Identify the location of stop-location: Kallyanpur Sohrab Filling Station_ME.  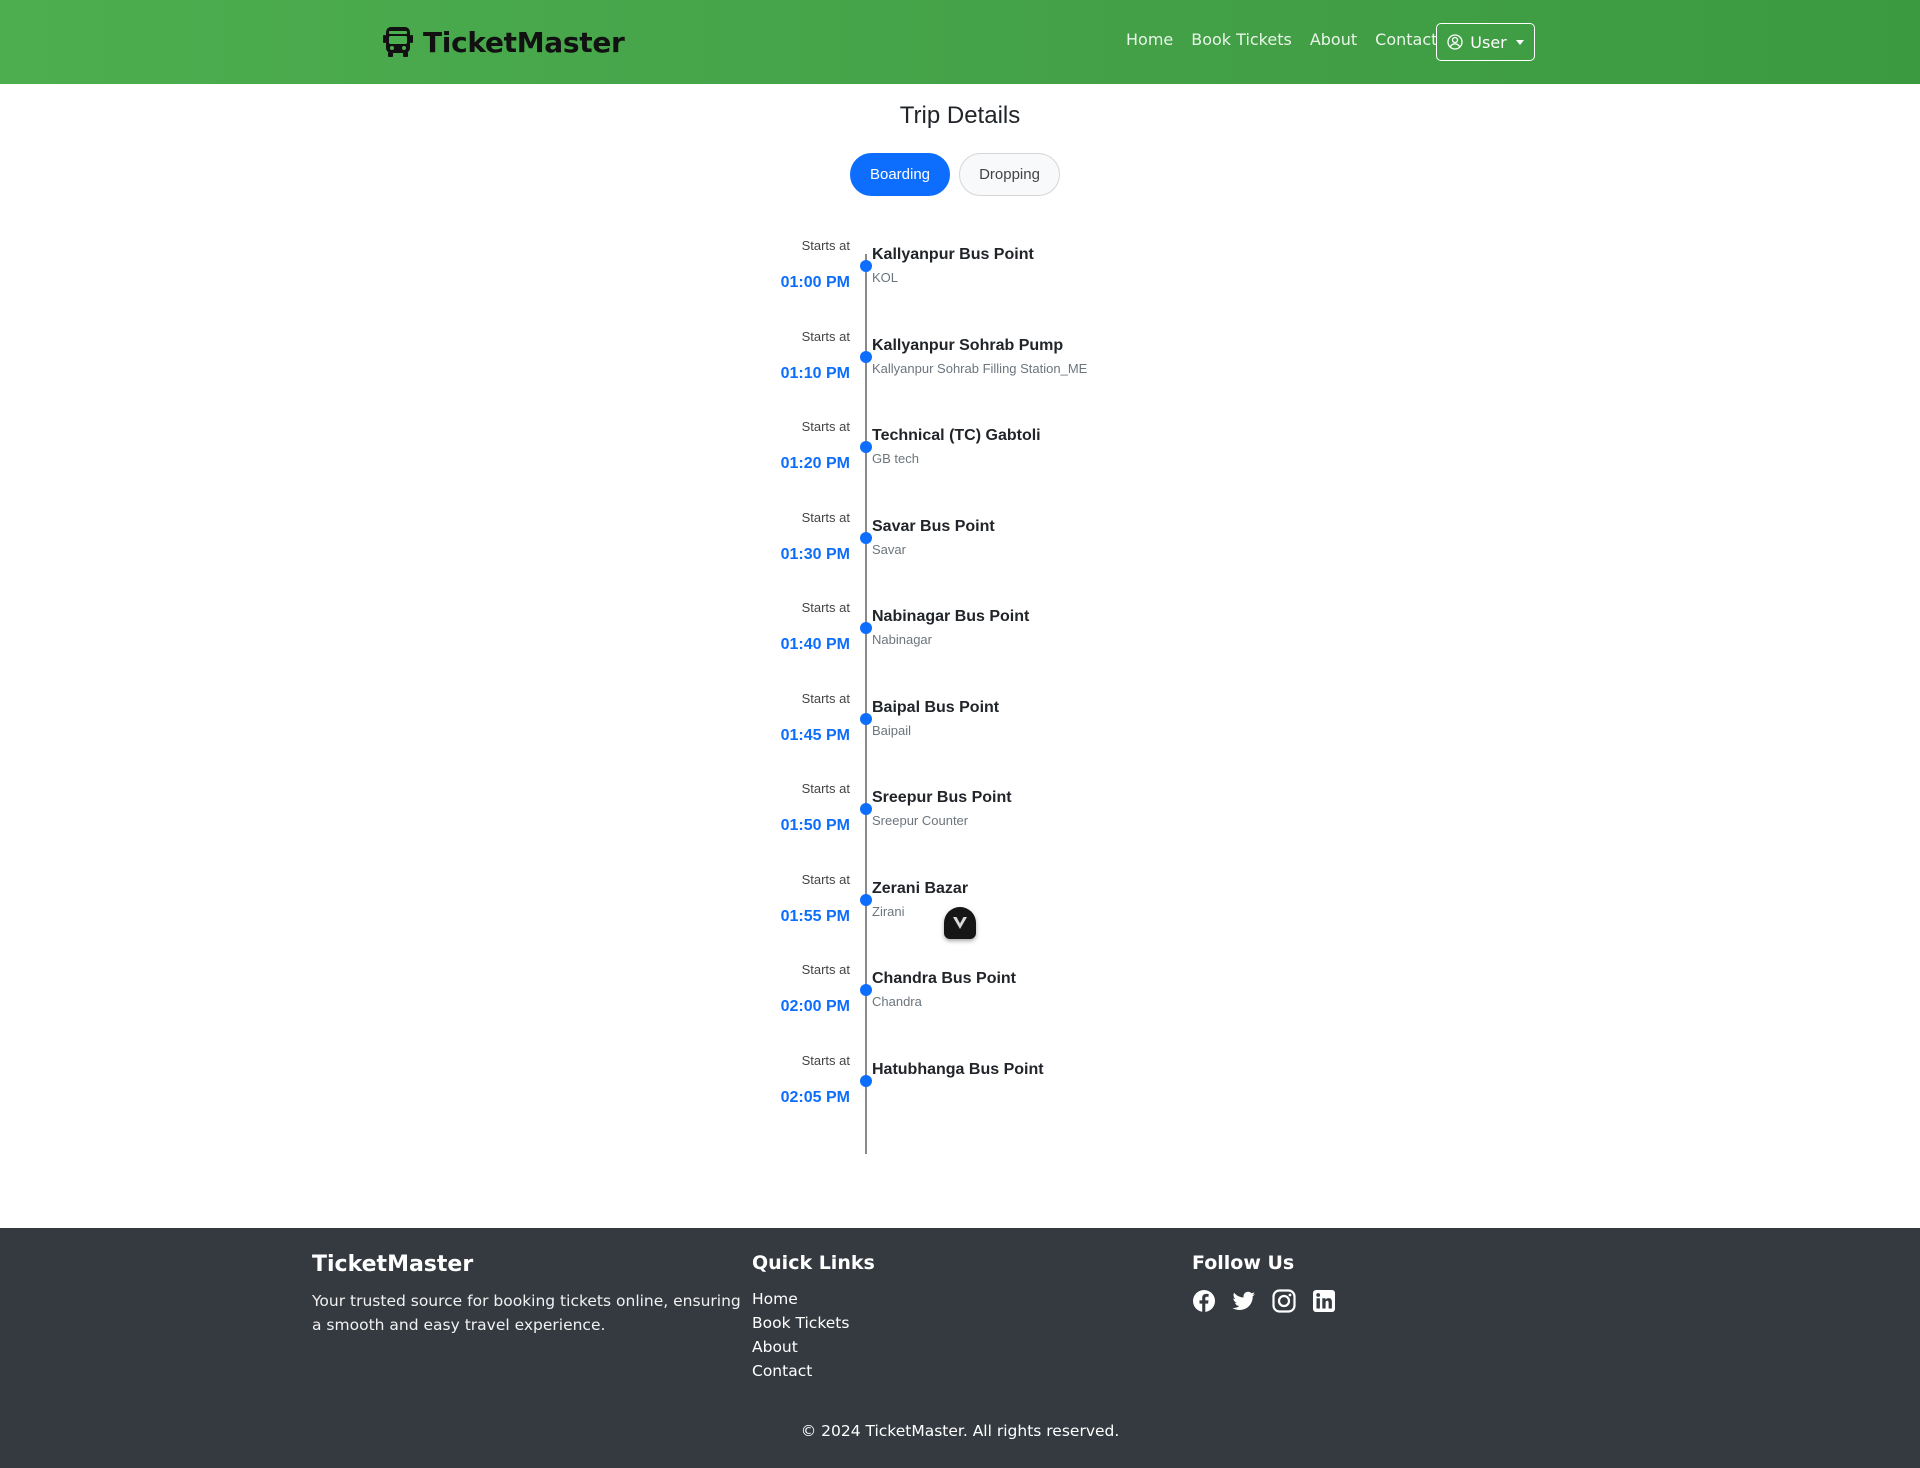
(980, 368).